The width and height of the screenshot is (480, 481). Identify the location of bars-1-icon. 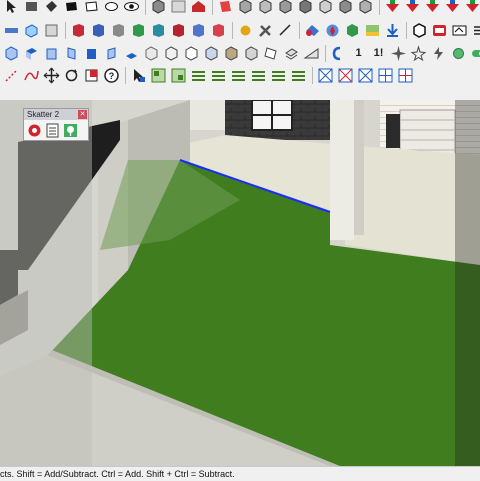
(198, 75).